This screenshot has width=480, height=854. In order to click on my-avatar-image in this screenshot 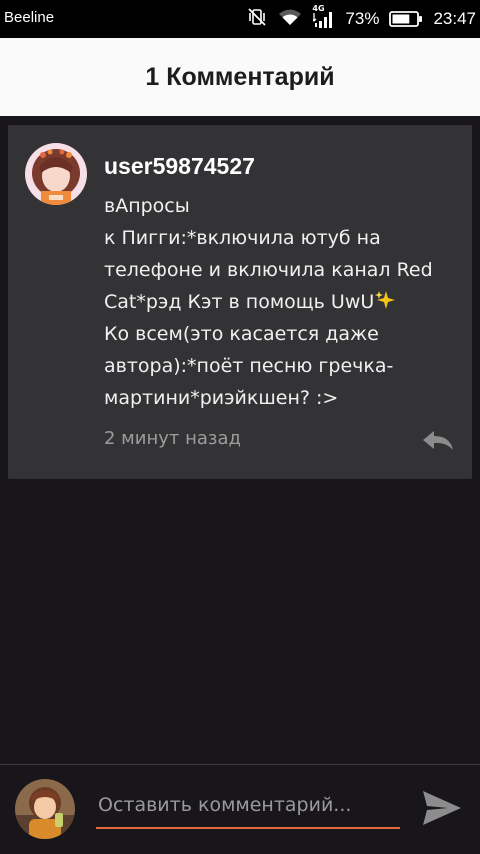, I will do `click(45, 809)`.